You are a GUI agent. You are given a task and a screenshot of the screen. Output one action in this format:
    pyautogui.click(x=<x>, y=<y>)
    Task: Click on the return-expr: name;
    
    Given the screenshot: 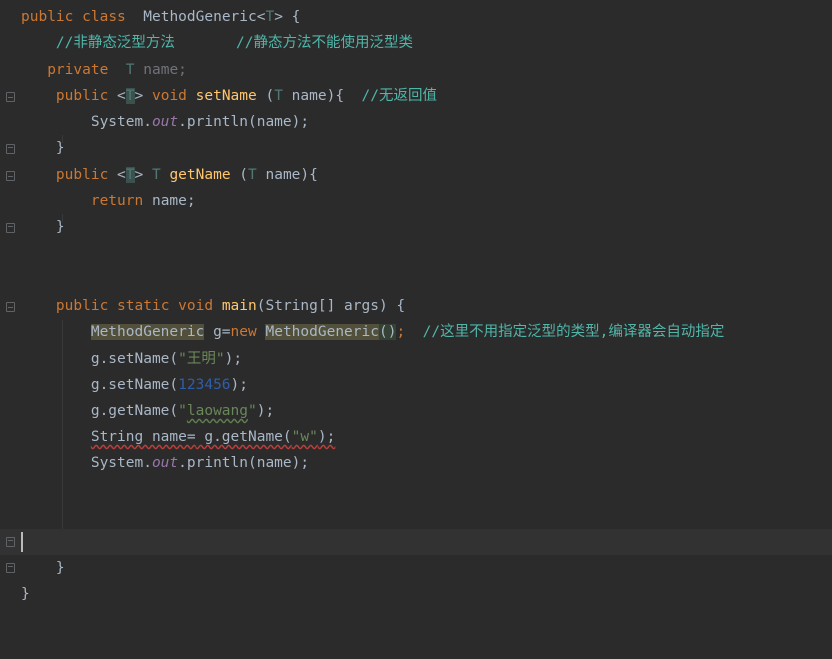 What is the action you would take?
    pyautogui.click(x=169, y=201)
    